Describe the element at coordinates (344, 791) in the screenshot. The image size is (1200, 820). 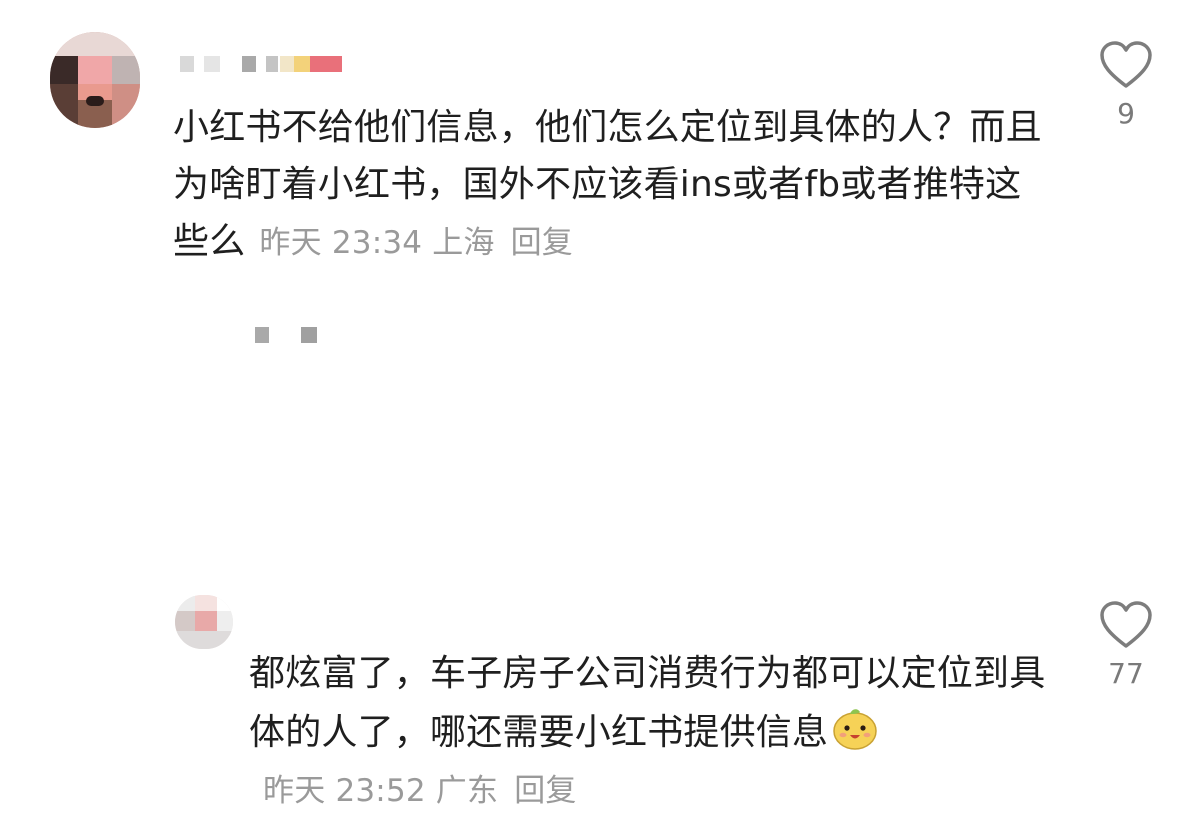
I see `reply-time: 昨天 23:52` at that location.